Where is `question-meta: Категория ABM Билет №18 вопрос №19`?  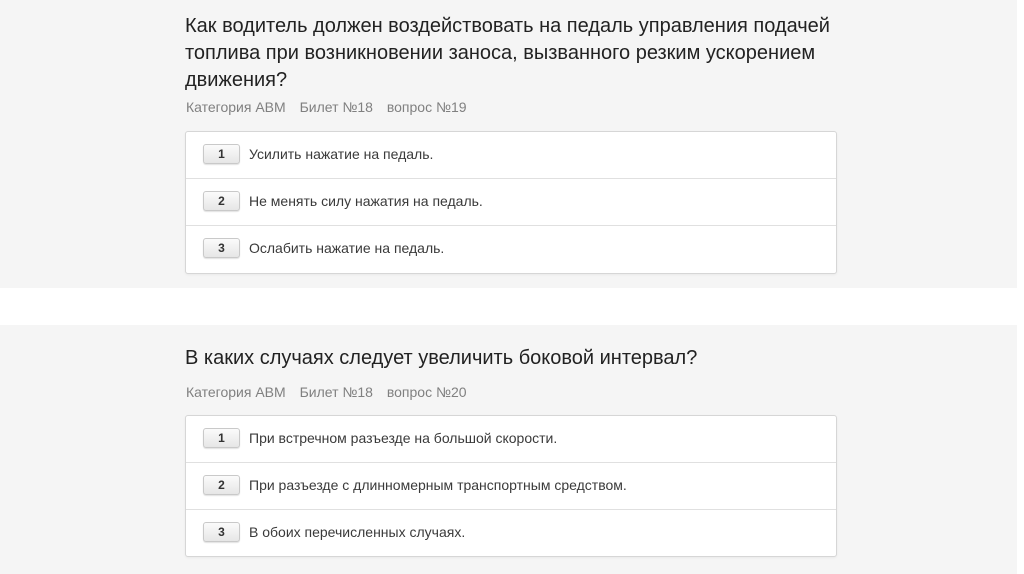
question-meta: Категория ABM Билет №18 вопрос №19 is located at coordinates (331, 107).